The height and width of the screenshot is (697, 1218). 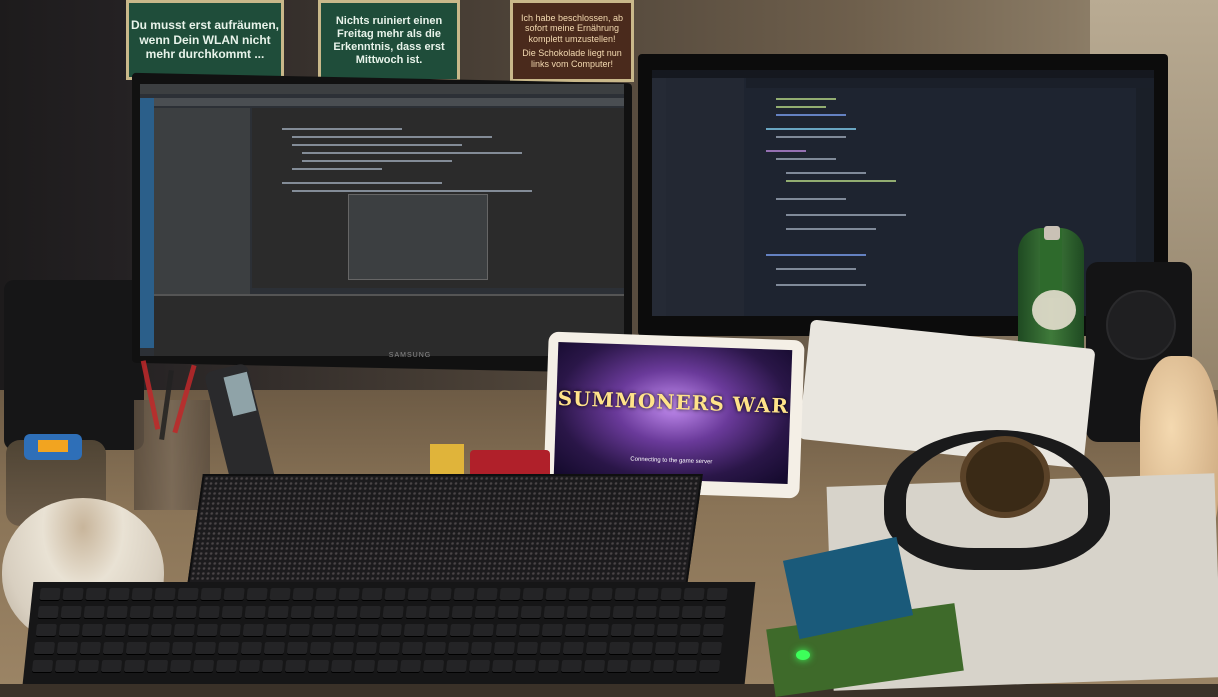 I want to click on speaker-left, so click(x=74, y=365).